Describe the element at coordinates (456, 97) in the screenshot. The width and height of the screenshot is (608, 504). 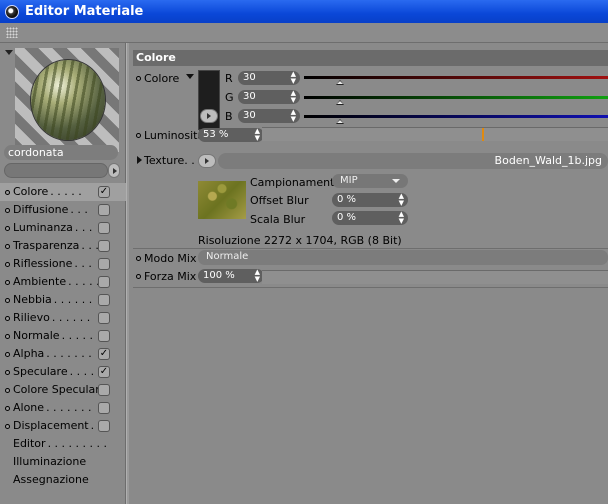
I see `g-slider` at that location.